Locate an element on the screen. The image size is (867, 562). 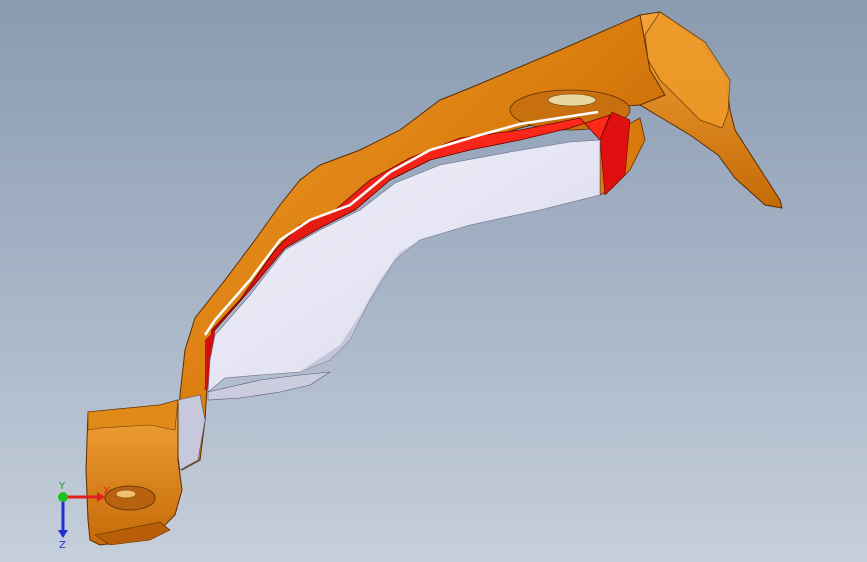
x-axis-label: X is located at coordinates (106, 491).